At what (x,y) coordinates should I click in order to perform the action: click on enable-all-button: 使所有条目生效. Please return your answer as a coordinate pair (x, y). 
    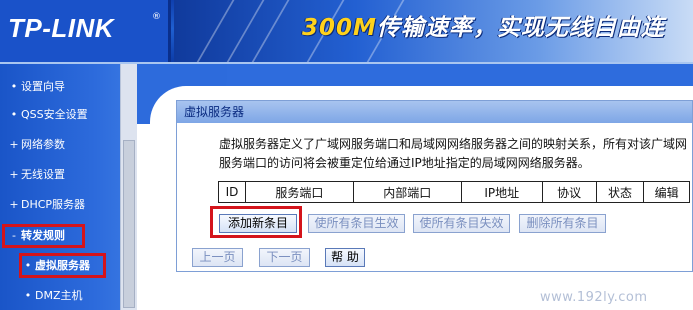
    Looking at the image, I should click on (356, 223).